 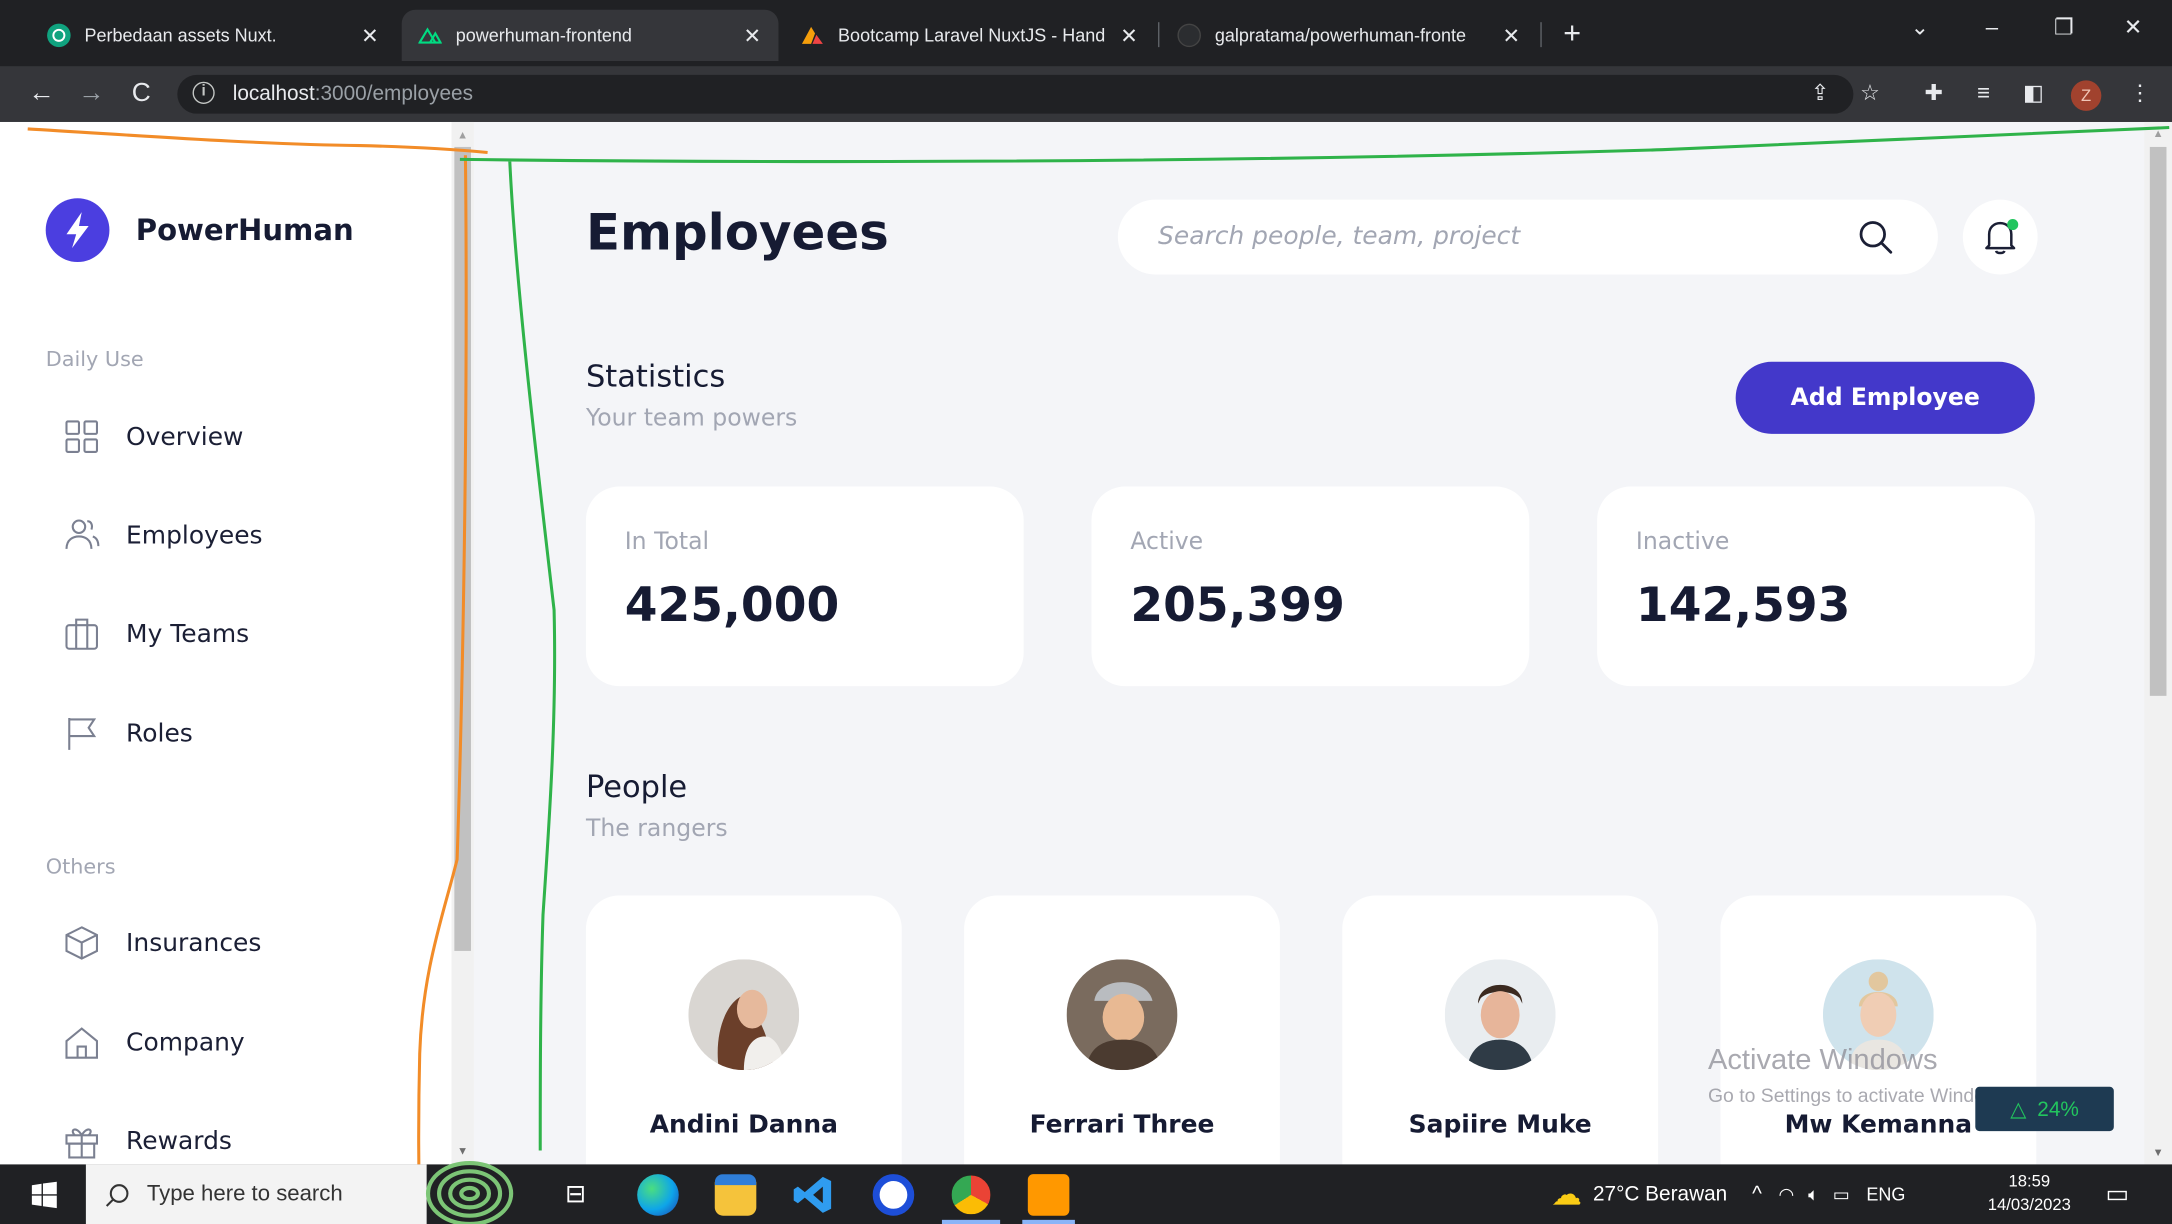 I want to click on browser-tab: Perbedaan assets Nuxt. ✕, so click(x=213, y=35).